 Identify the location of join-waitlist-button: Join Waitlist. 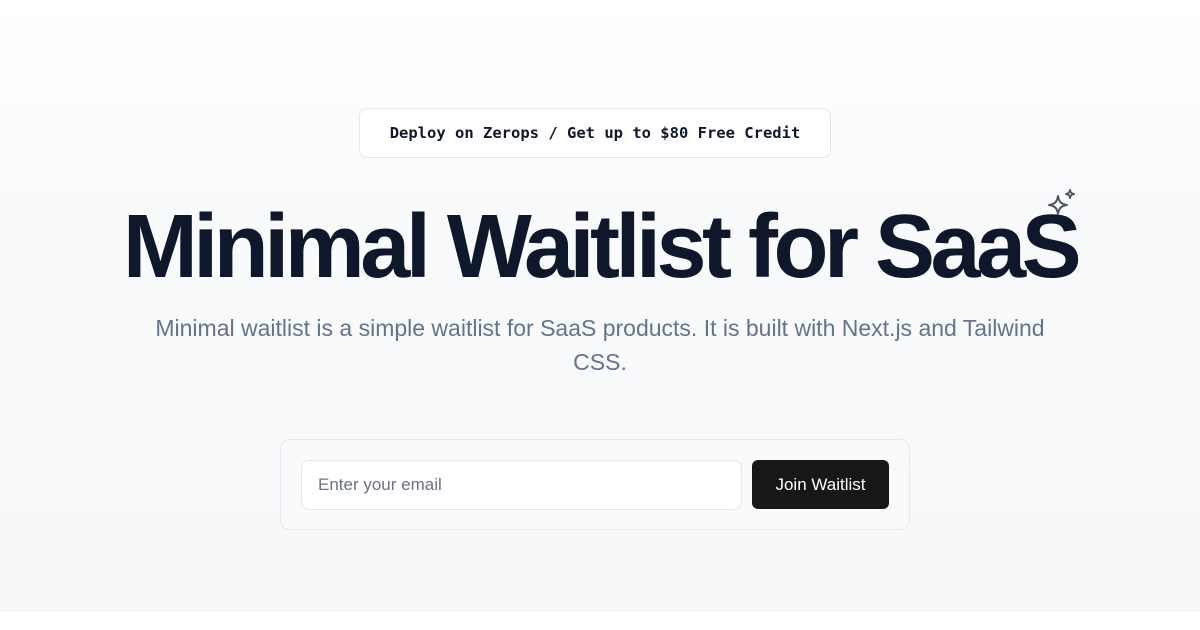
(820, 484).